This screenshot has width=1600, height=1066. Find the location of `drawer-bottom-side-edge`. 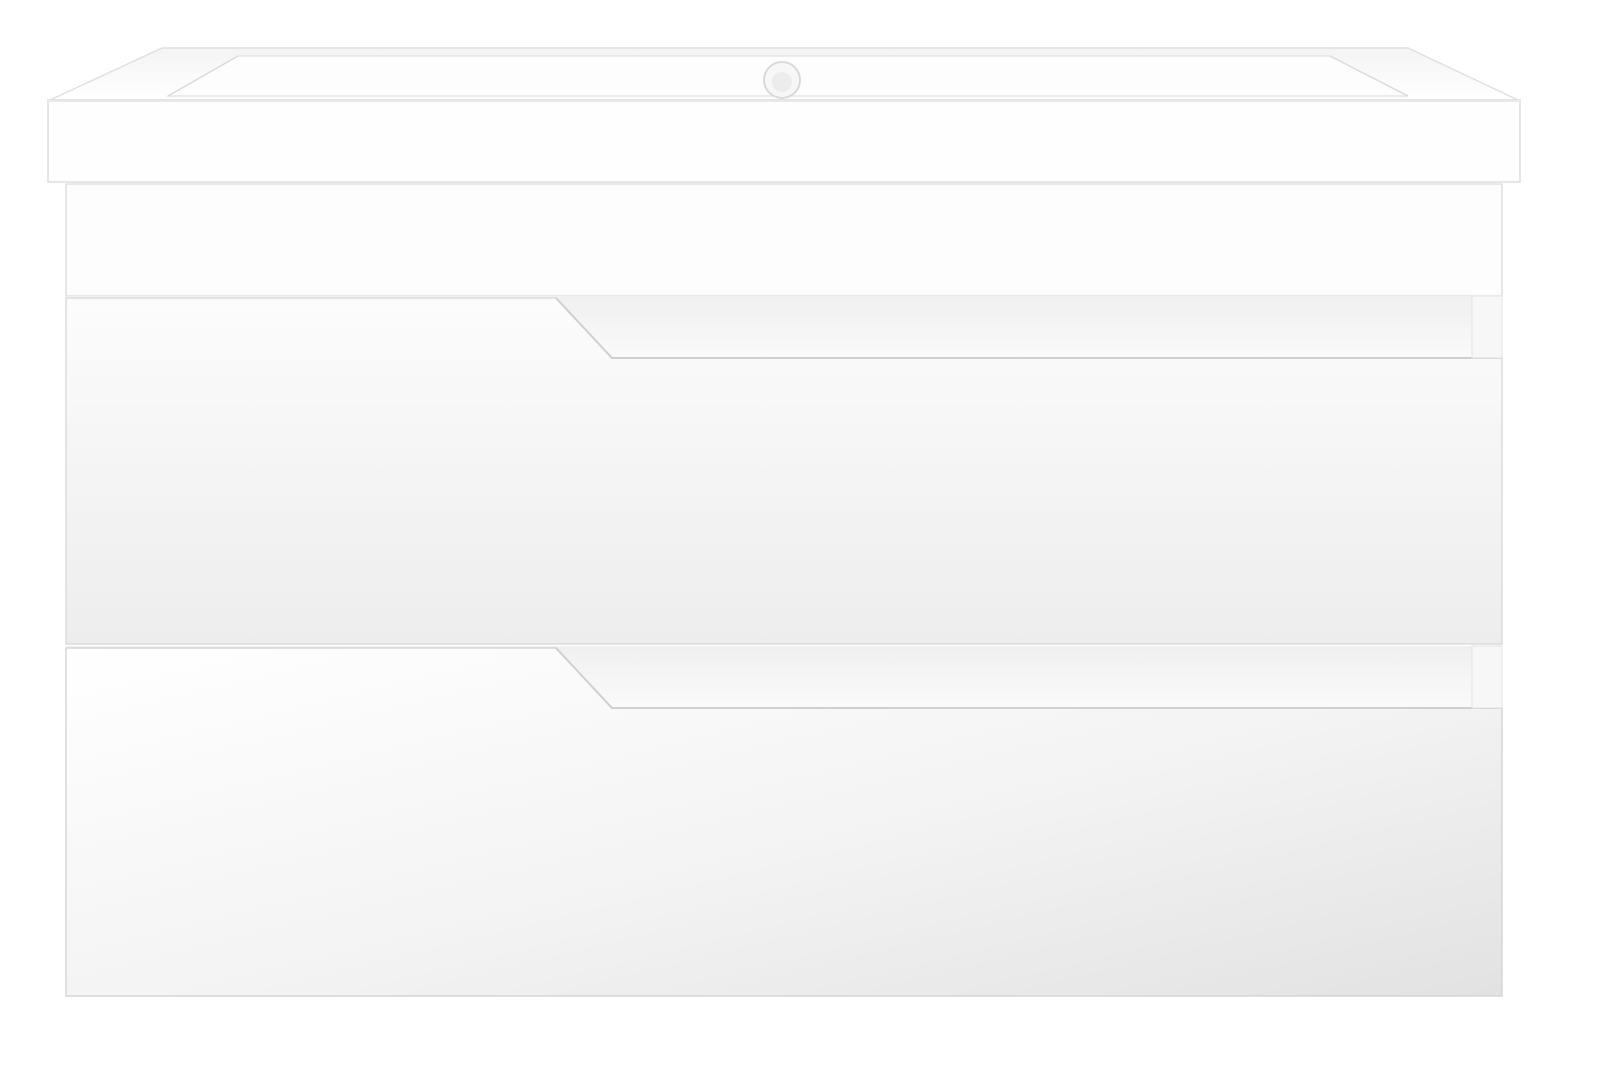

drawer-bottom-side-edge is located at coordinates (1487, 677).